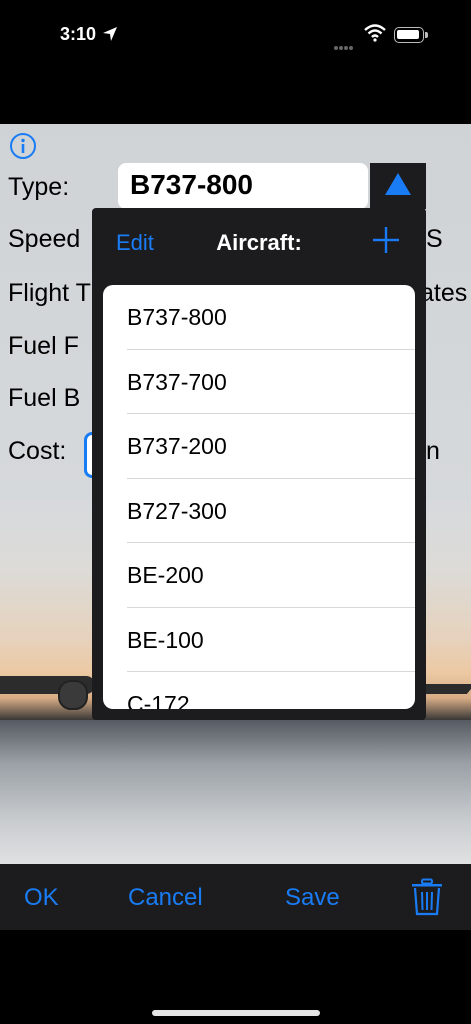 This screenshot has width=471, height=1024. What do you see at coordinates (427, 897) in the screenshot?
I see `trash-icon` at bounding box center [427, 897].